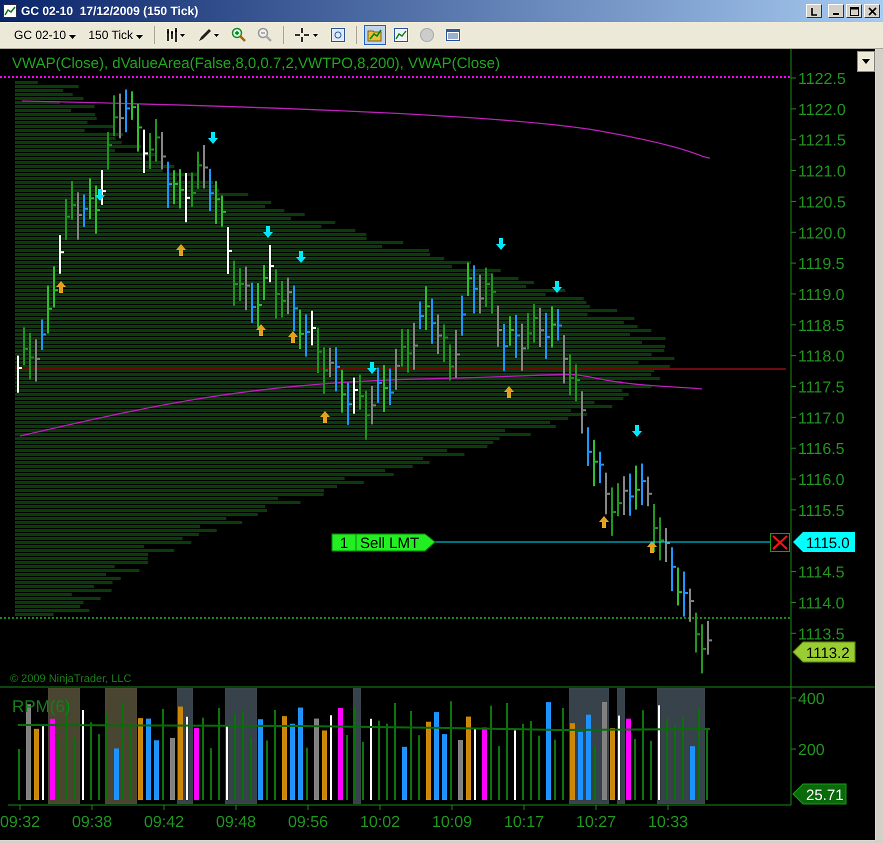 The width and height of the screenshot is (883, 843). Describe the element at coordinates (338, 35) in the screenshot. I see `window-icon` at that location.